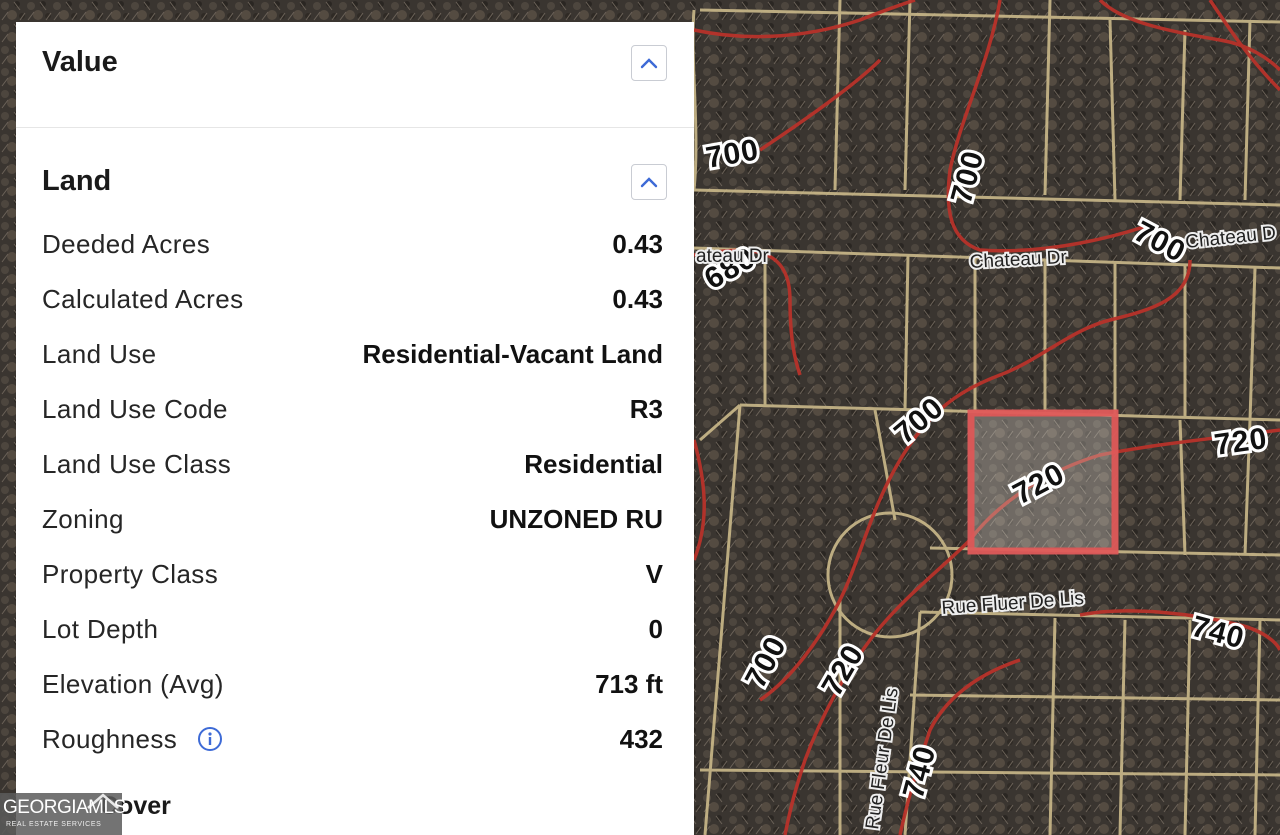  I want to click on street-label: ateau Dr, so click(733, 256).